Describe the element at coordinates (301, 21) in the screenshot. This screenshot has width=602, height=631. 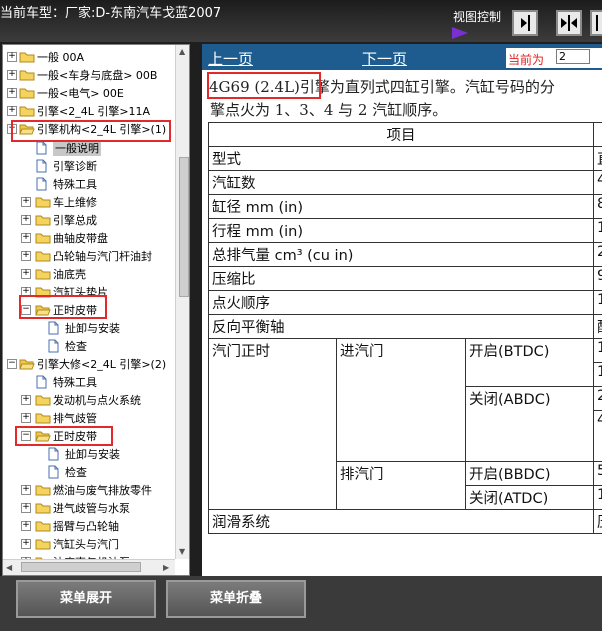
I see `top-bar: 当前车型：厂家:D-东南汽车戈蓝2007 视图控制` at that location.